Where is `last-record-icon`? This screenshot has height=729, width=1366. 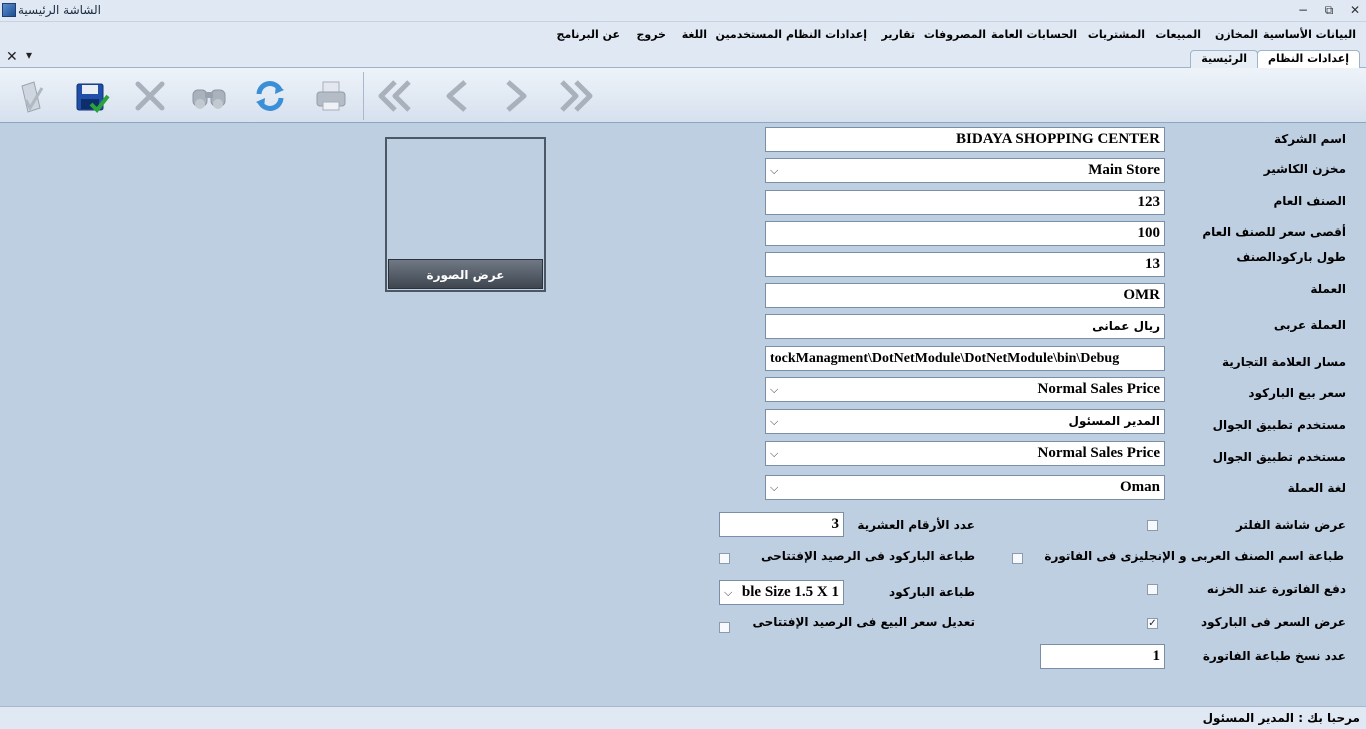
last-record-icon is located at coordinates (576, 96).